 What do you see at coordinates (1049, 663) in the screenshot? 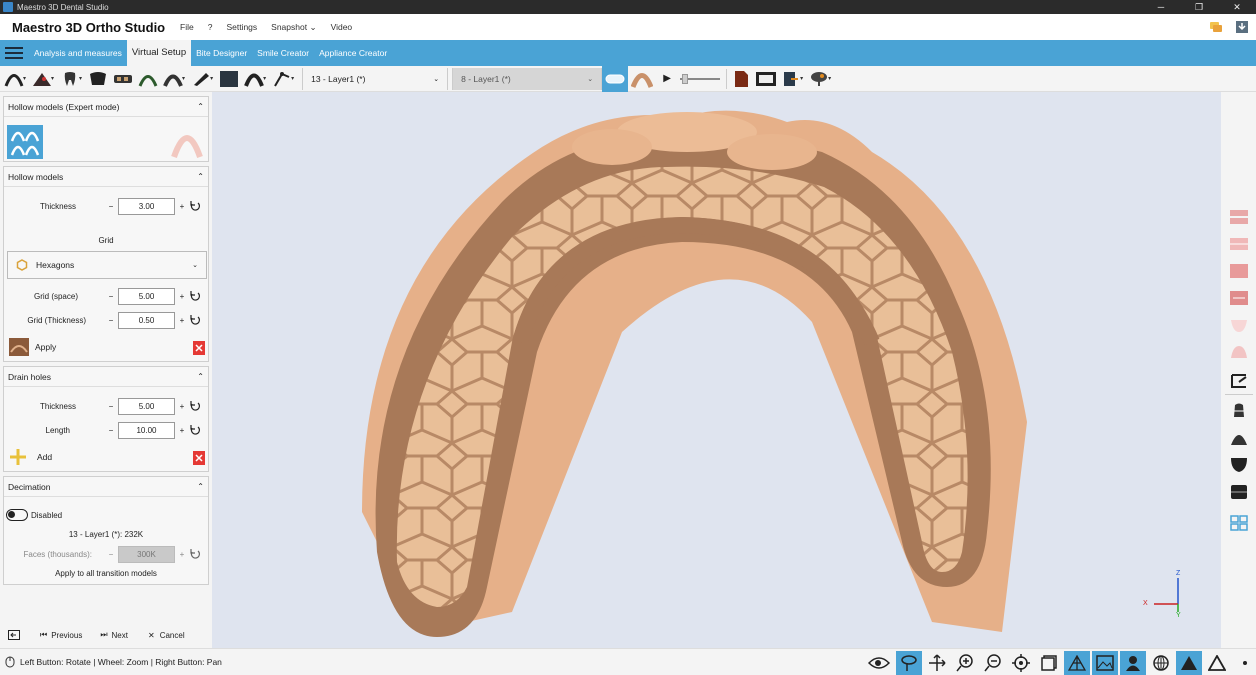
I see `window-icon` at bounding box center [1049, 663].